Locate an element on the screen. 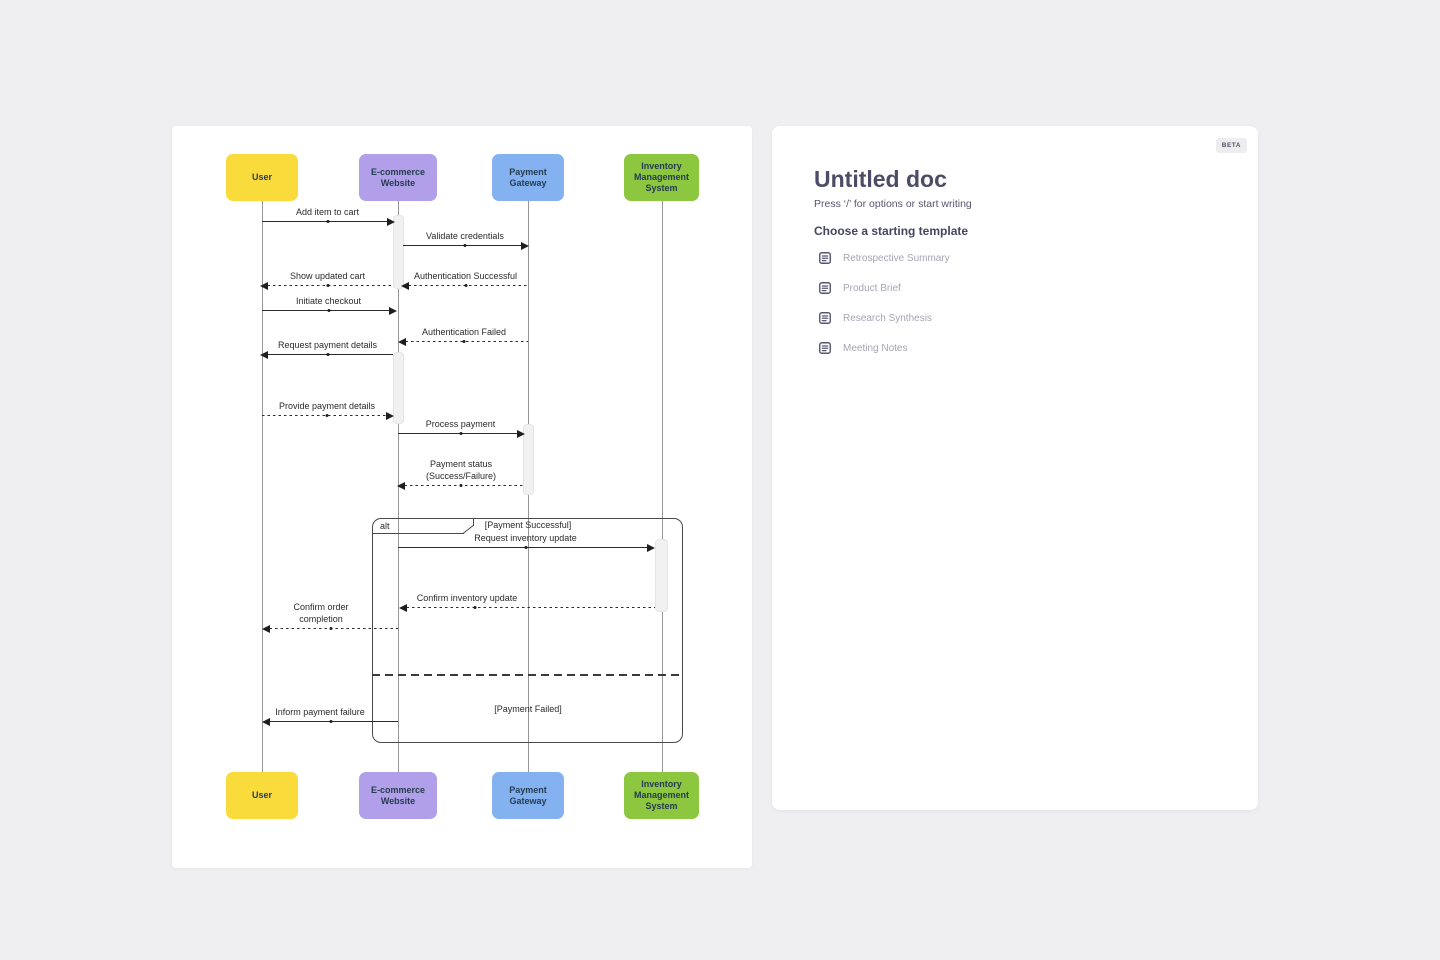 The height and width of the screenshot is (960, 1440). templates-heading: Choose a starting template is located at coordinates (891, 231).